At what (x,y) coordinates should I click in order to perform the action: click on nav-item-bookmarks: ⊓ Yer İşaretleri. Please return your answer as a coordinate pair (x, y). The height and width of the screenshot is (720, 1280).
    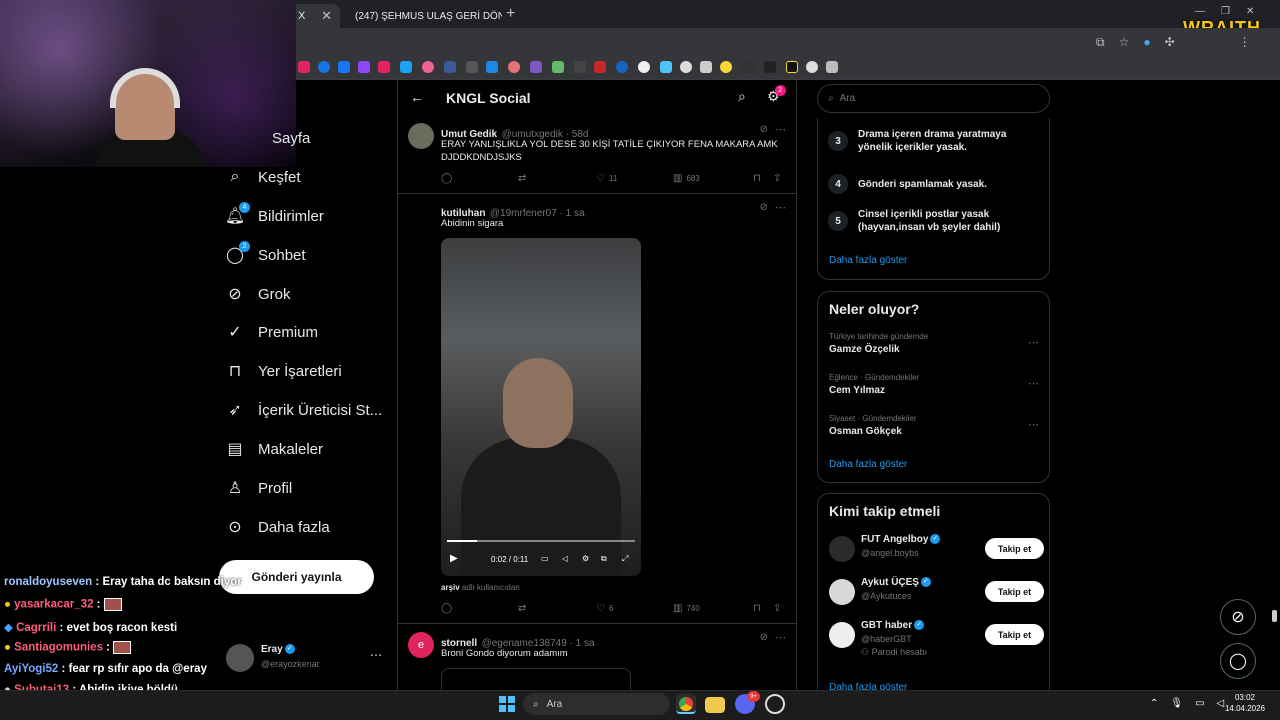
    Looking at the image, I should click on (284, 371).